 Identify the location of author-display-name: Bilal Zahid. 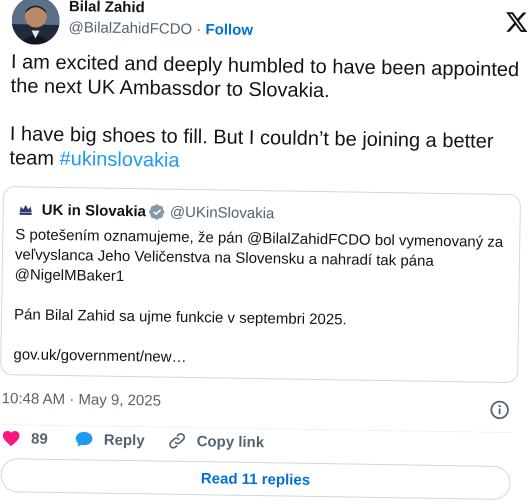
(161, 9).